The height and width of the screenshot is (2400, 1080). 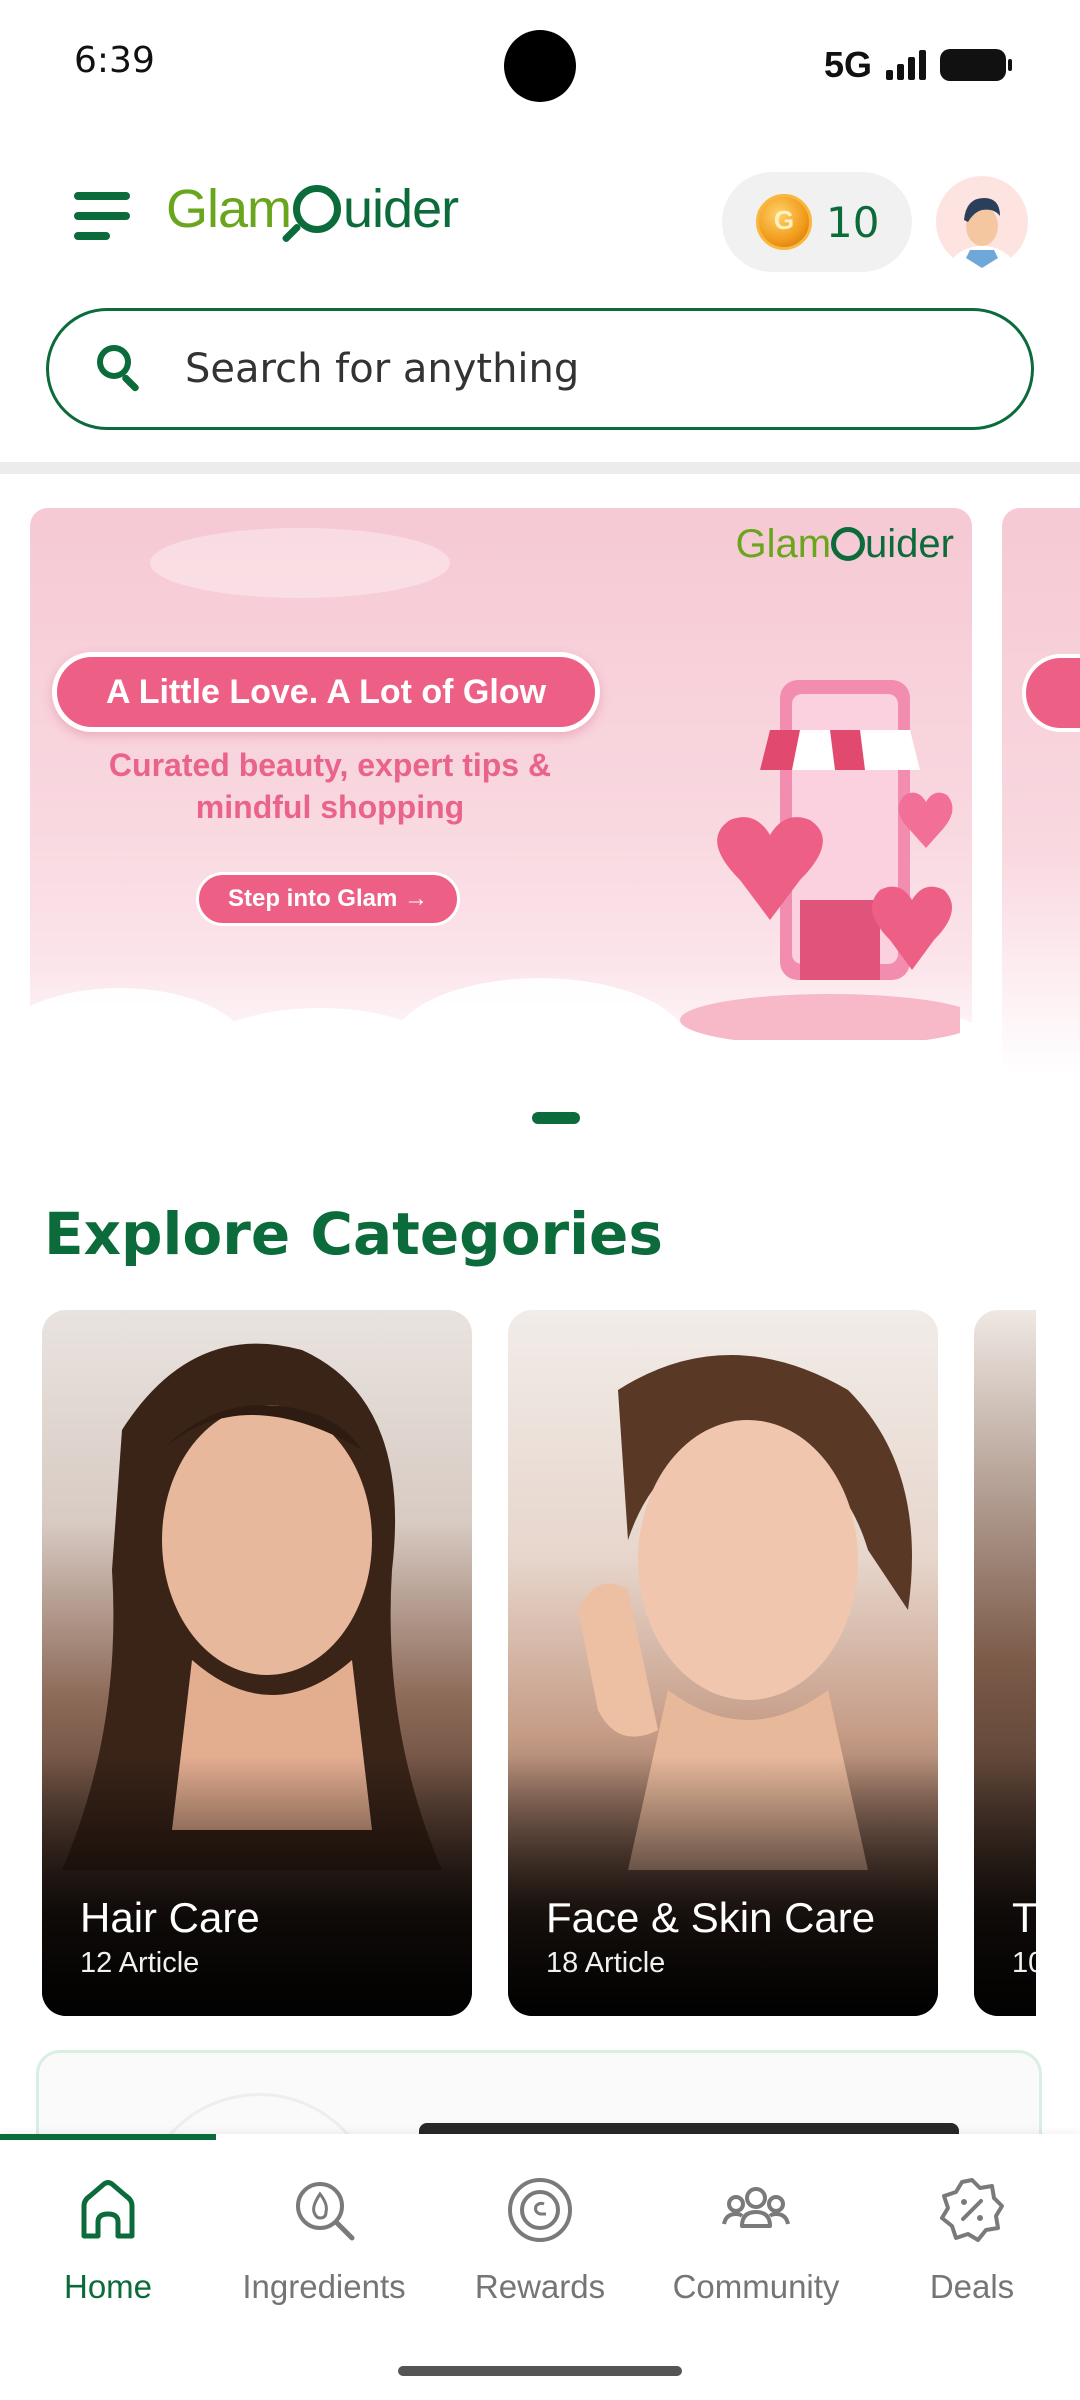 I want to click on nav-rewards: Rewards, so click(x=540, y=2240).